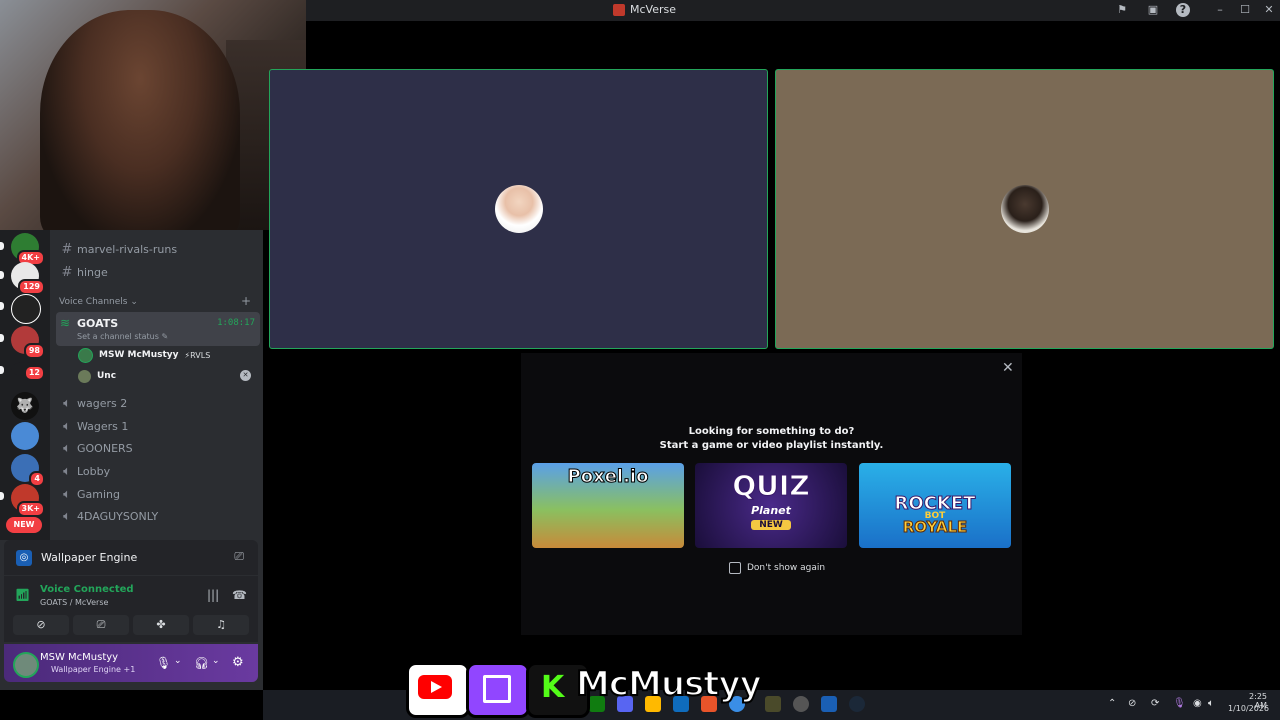 The image size is (1280, 720). What do you see at coordinates (28, 470) in the screenshot?
I see `server-icon: 4` at bounding box center [28, 470].